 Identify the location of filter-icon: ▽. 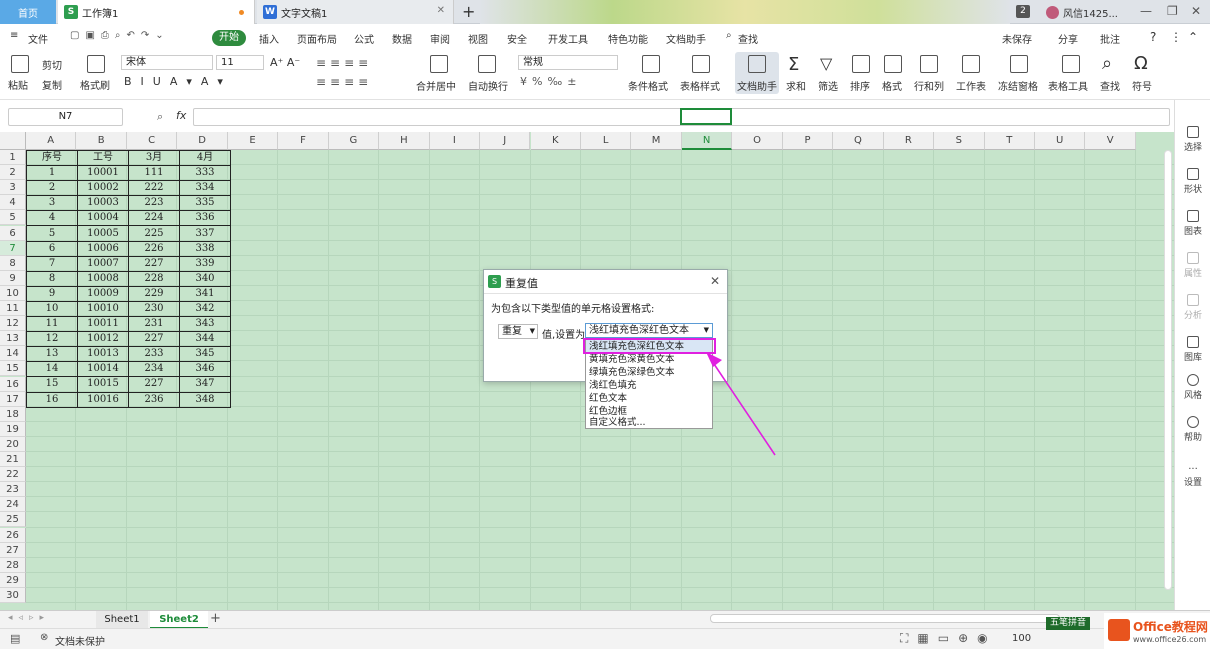
(826, 63).